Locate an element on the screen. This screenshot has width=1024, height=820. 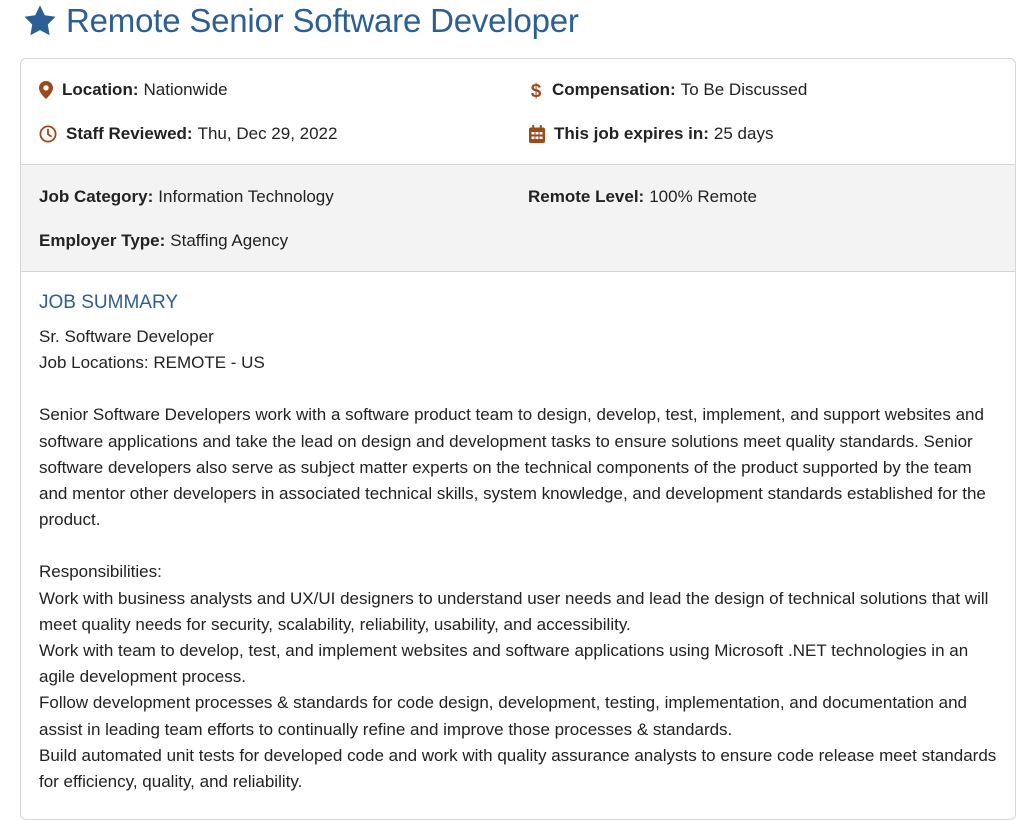
location-label: Location: is located at coordinates (100, 89).